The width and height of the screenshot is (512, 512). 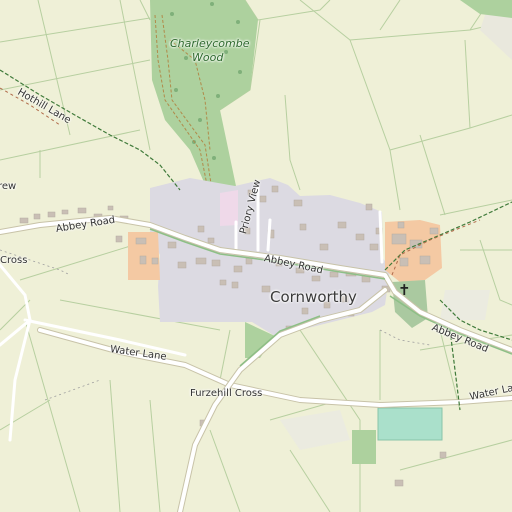 What do you see at coordinates (210, 43) in the screenshot?
I see `wood-label-line1: Charleycombe` at bounding box center [210, 43].